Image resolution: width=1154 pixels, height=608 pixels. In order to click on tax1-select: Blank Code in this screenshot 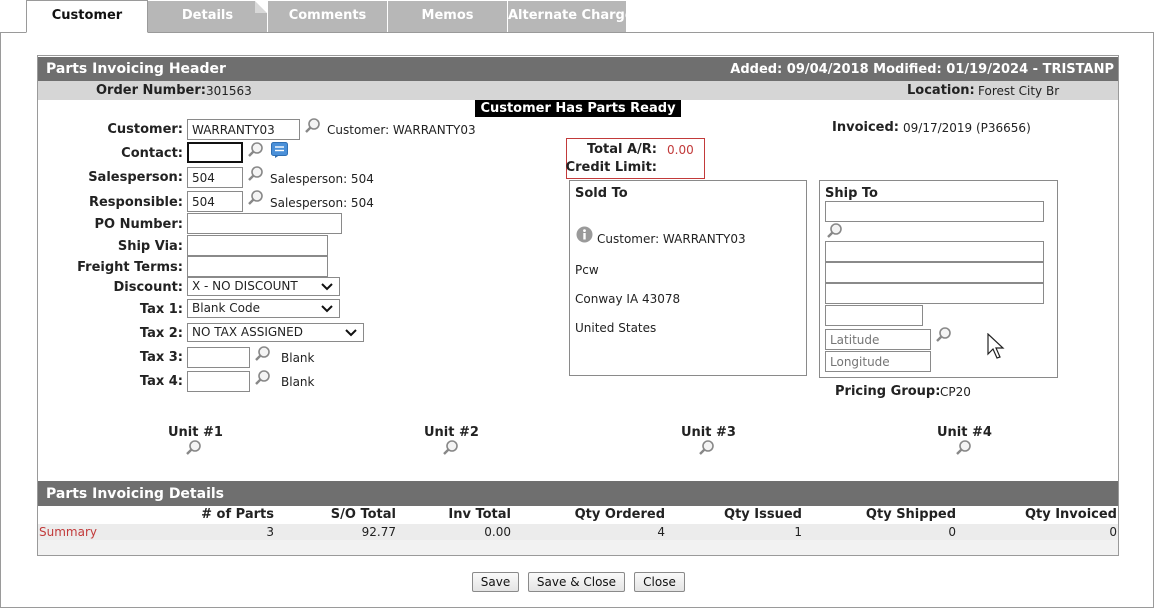, I will do `click(263, 308)`.